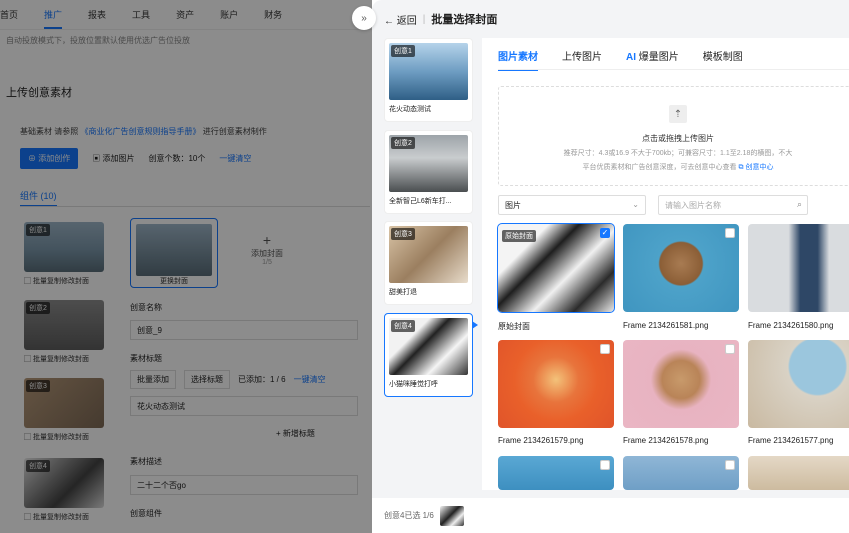 Image resolution: width=849 pixels, height=533 pixels. I want to click on ai-badge: AI, so click(631, 57).